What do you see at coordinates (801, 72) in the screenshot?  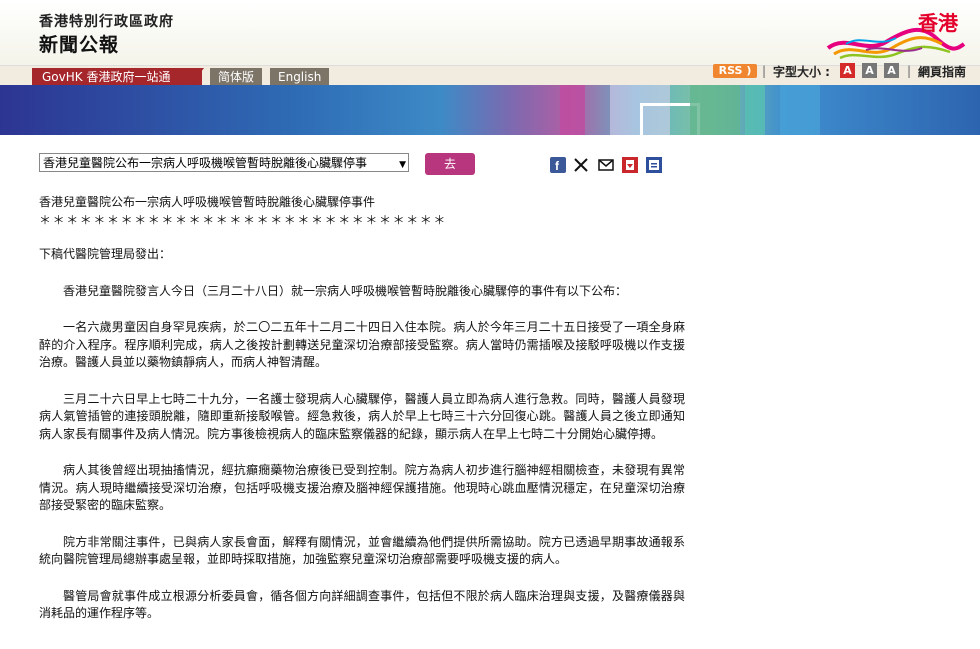 I see `font-size-label: 字型大小 :` at bounding box center [801, 72].